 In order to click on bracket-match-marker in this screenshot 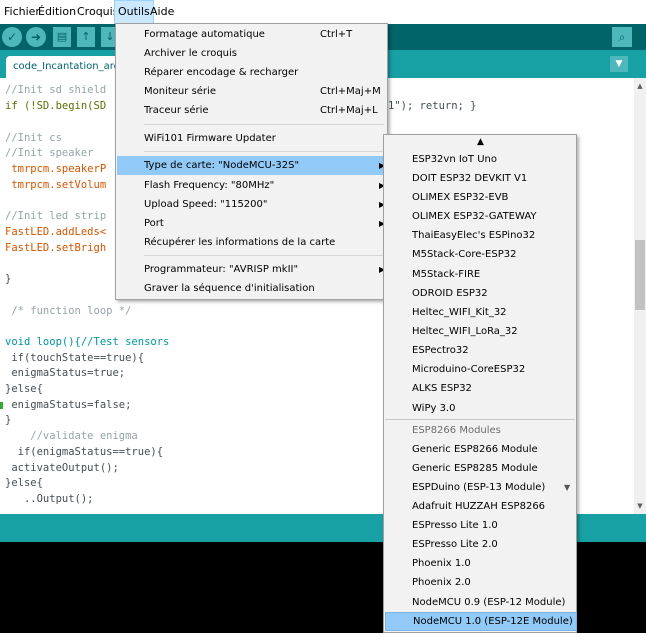, I will do `click(1, 405)`.